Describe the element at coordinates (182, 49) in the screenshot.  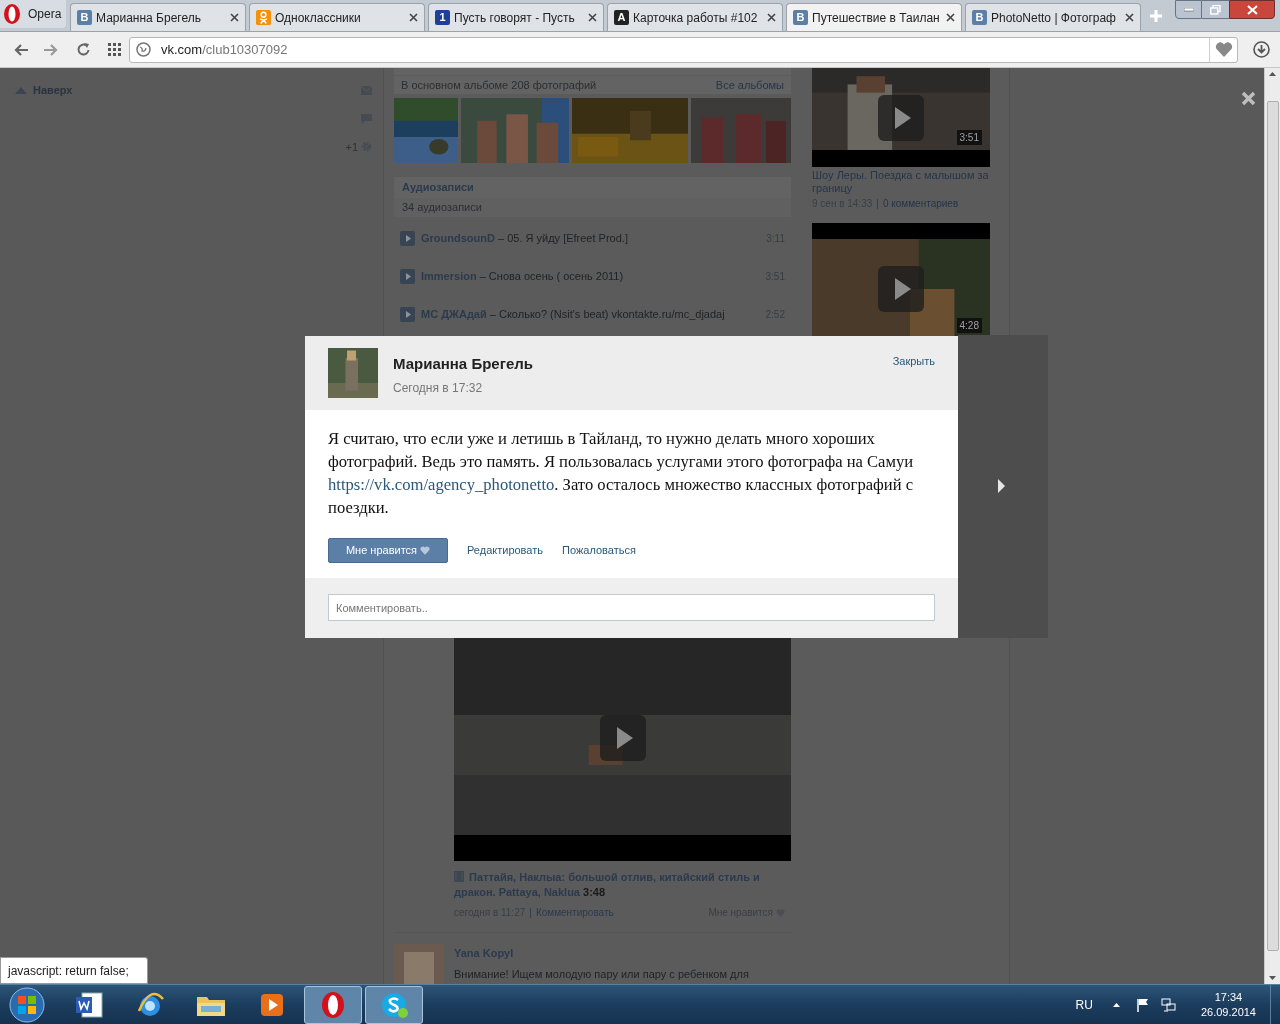
I see `url-host: vk.com` at that location.